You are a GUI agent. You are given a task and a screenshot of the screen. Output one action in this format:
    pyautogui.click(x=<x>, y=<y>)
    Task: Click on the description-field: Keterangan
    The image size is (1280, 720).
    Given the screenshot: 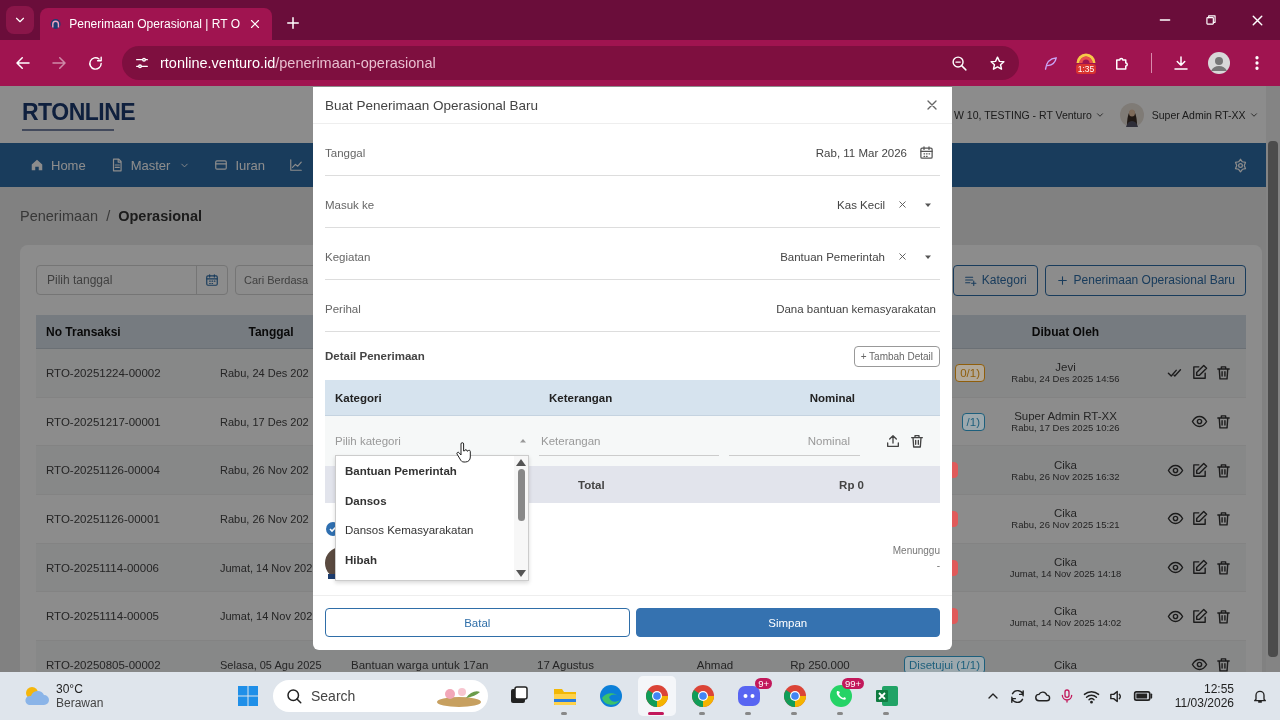 What is the action you would take?
    pyautogui.click(x=629, y=441)
    